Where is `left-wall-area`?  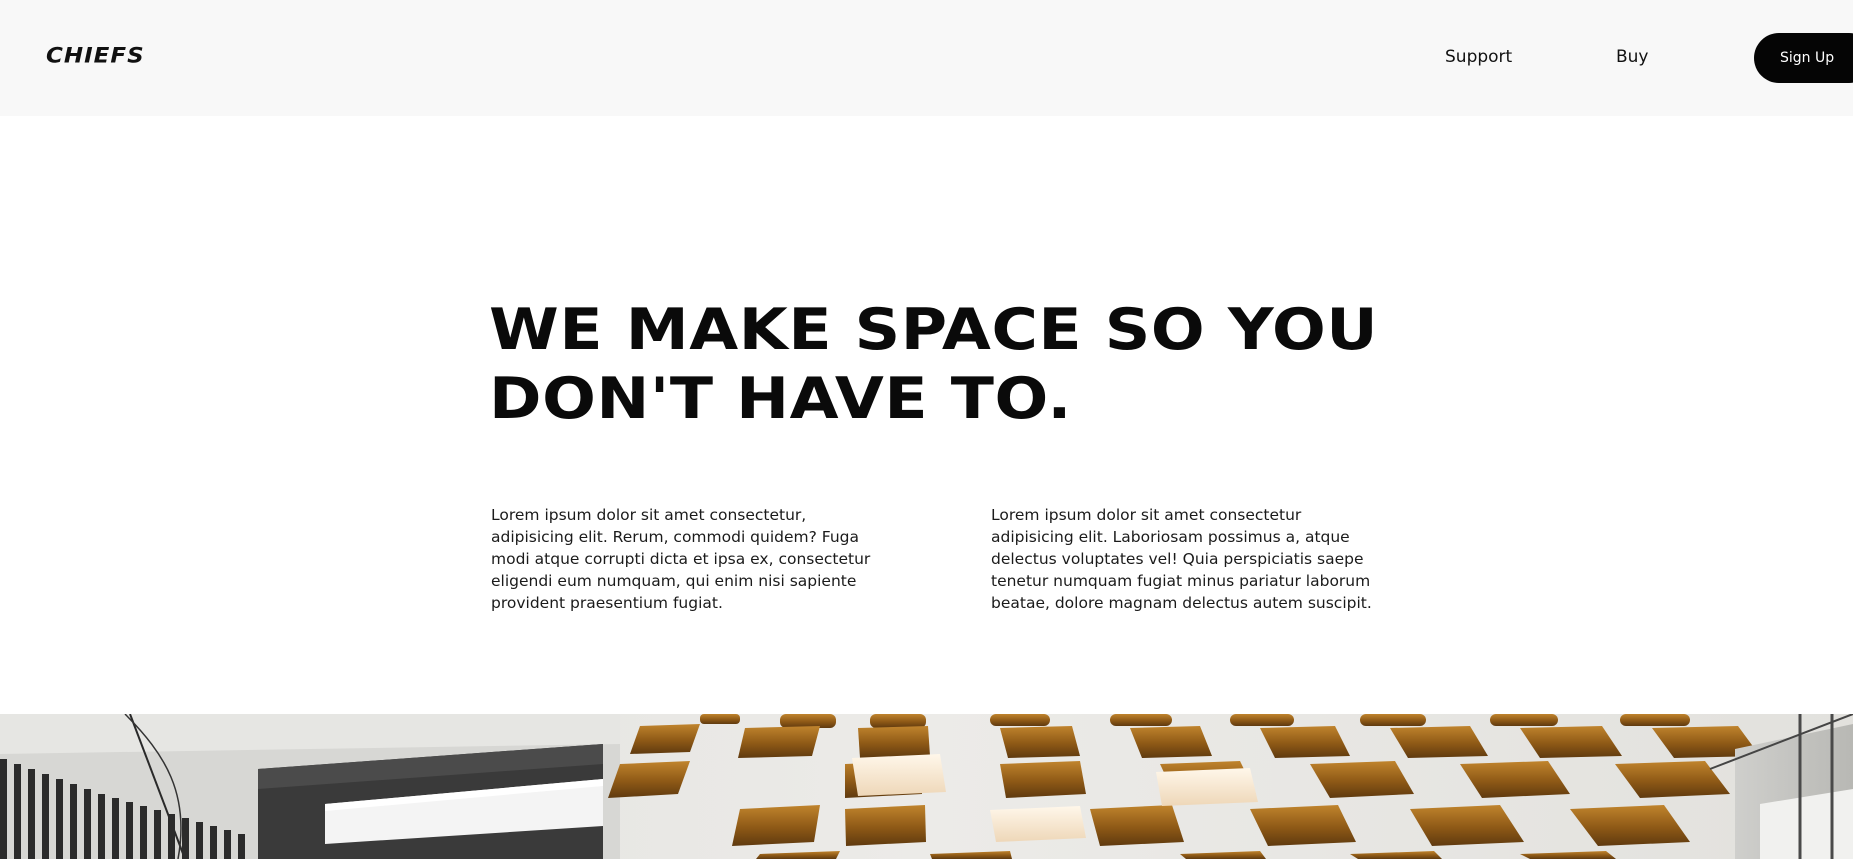 left-wall-area is located at coordinates (310, 786).